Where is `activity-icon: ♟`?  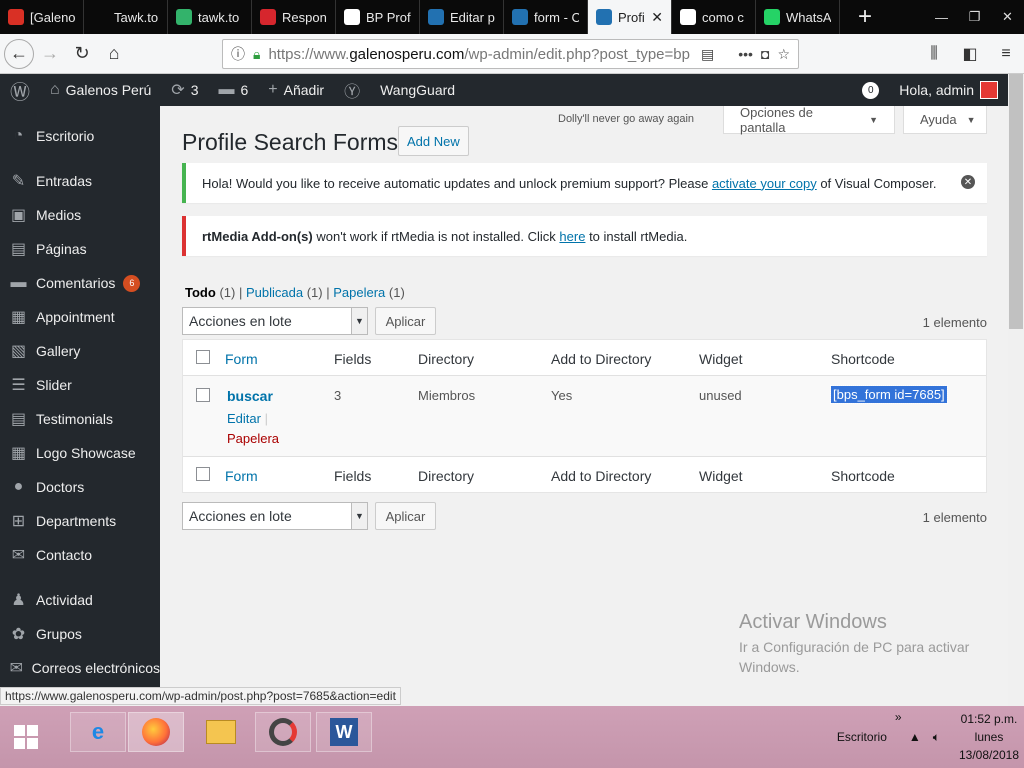
activity-icon: ♟ is located at coordinates (18, 600).